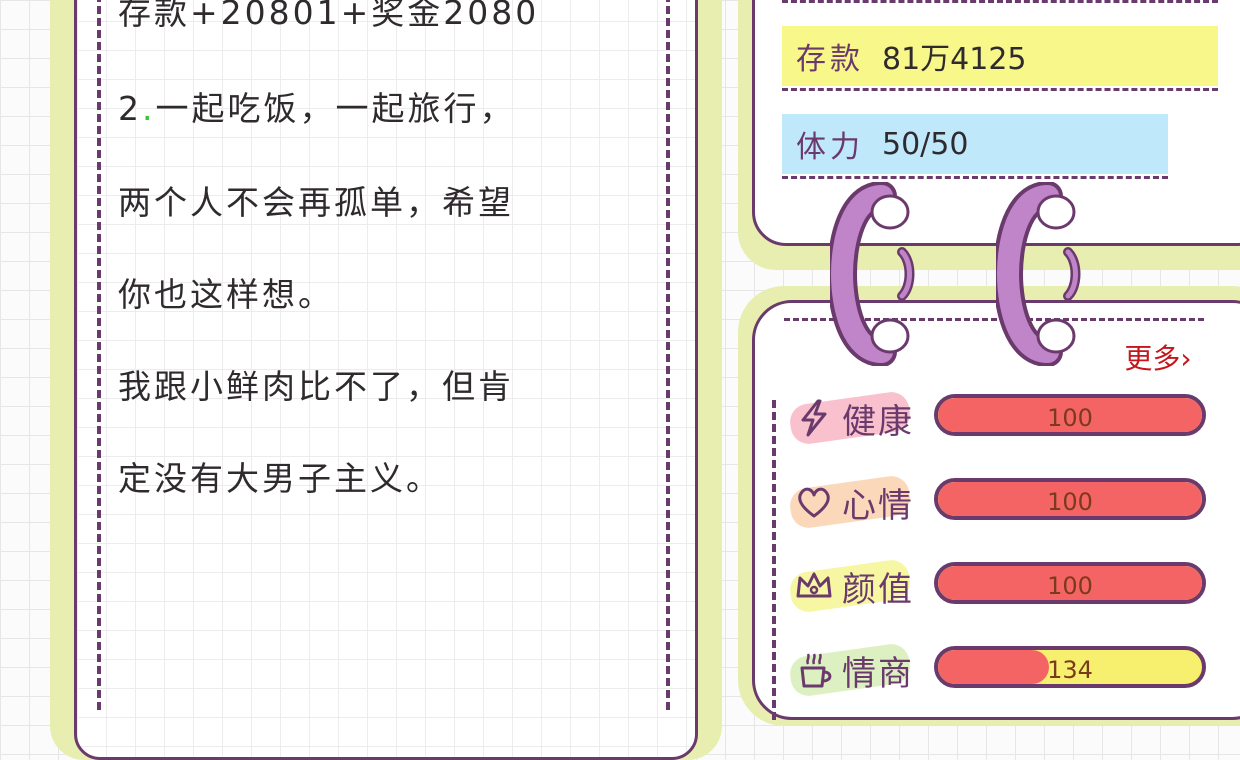  Describe the element at coordinates (130, 108) in the screenshot. I see `diary-item-number: 2` at that location.